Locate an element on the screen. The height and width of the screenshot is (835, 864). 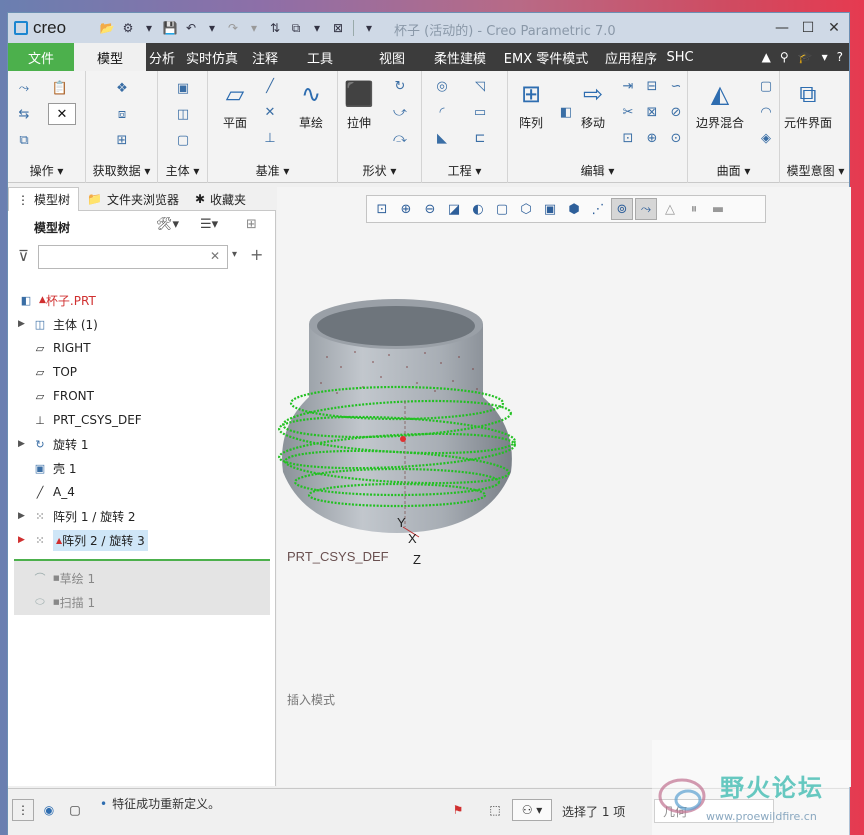
find-icon: ⬚ is located at coordinates (495, 810).